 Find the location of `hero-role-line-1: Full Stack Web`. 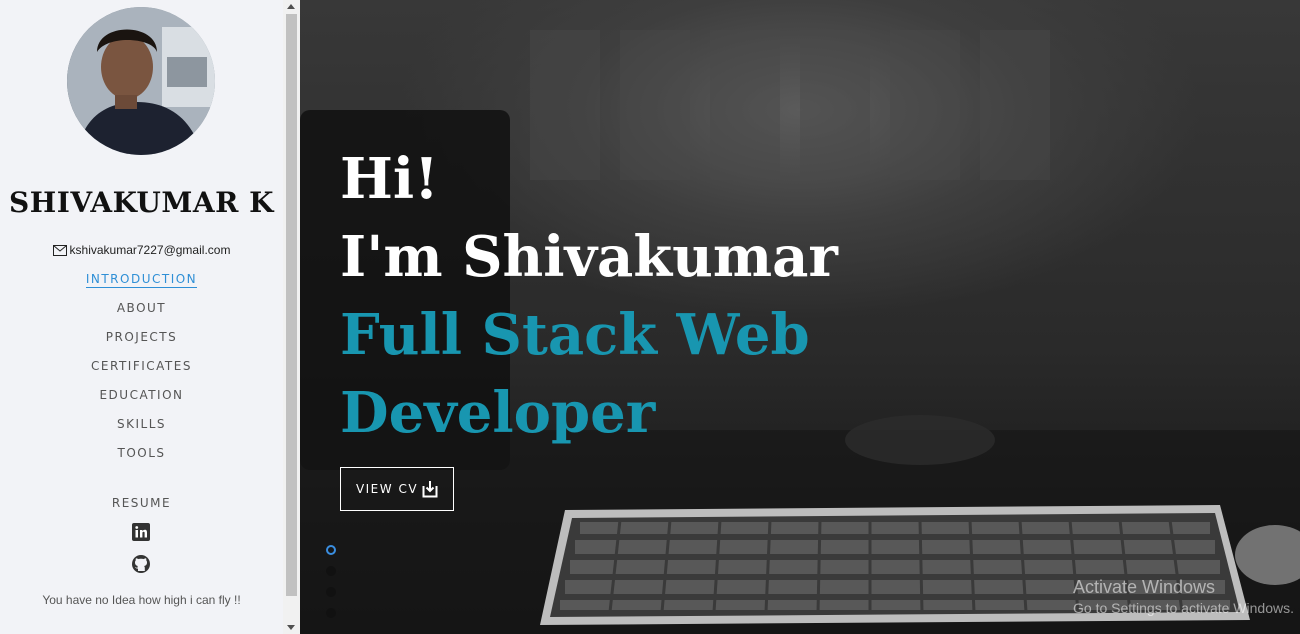

hero-role-line-1: Full Stack Web is located at coordinates (575, 335).